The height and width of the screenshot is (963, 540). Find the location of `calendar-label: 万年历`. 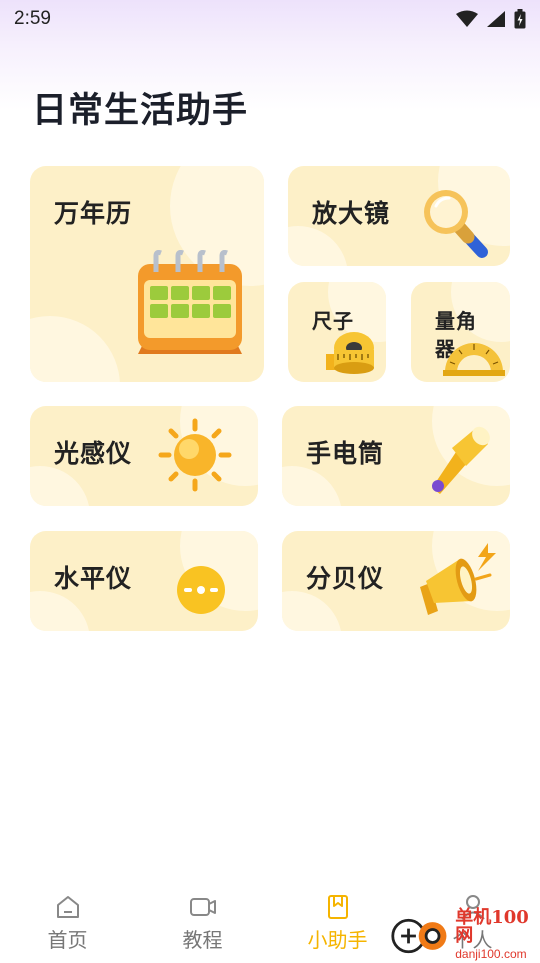

calendar-label: 万年历 is located at coordinates (93, 214).